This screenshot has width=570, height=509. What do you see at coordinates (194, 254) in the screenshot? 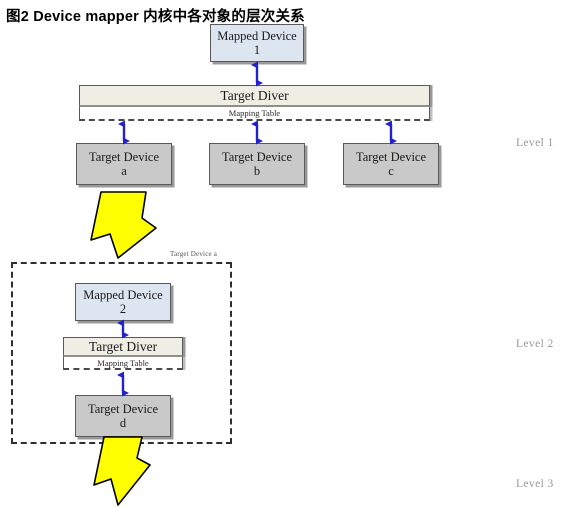
I see `level-2-group-label: Target Device a` at bounding box center [194, 254].